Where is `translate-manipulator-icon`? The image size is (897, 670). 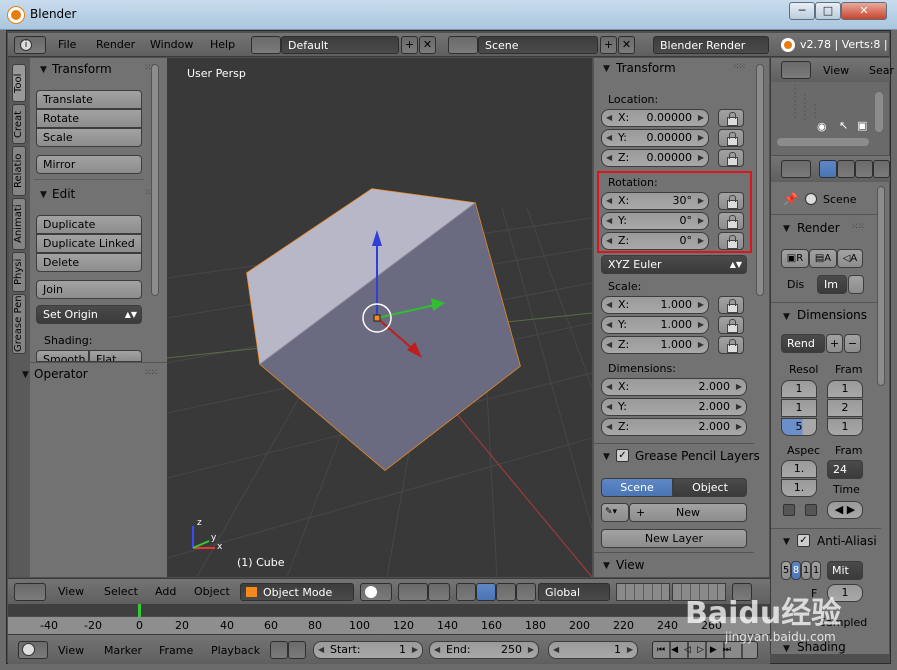
translate-manipulator-icon is located at coordinates (486, 592).